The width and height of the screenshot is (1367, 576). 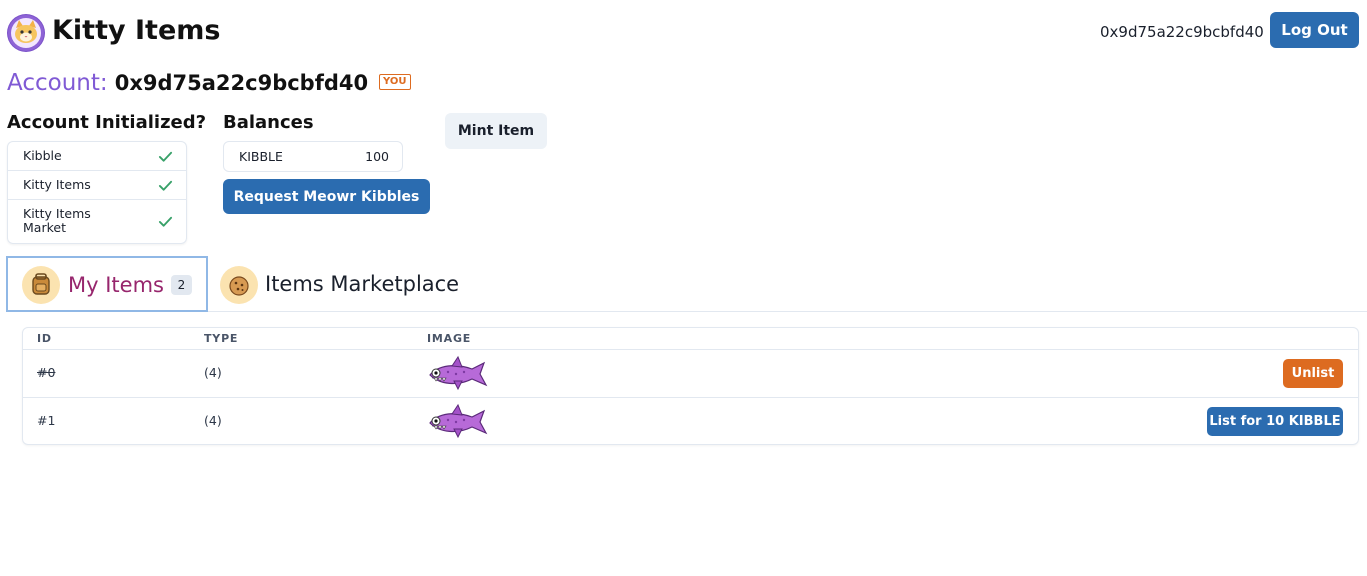 What do you see at coordinates (496, 131) in the screenshot?
I see `mint-item-button: Mint Item` at bounding box center [496, 131].